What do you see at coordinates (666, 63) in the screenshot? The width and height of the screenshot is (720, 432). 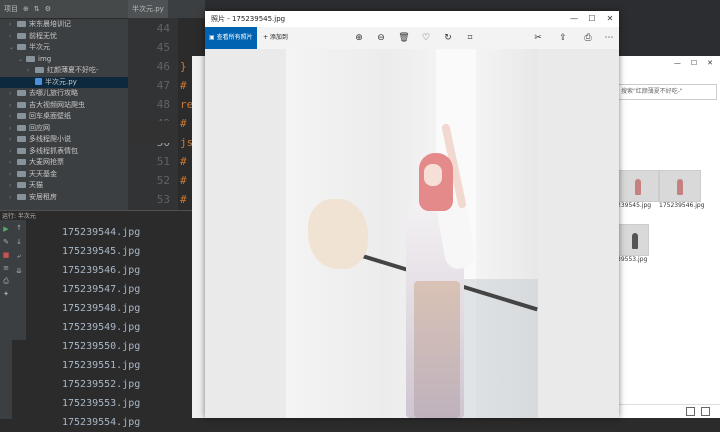 I see `explorer-window-controls: — ☐ ✕` at bounding box center [666, 63].